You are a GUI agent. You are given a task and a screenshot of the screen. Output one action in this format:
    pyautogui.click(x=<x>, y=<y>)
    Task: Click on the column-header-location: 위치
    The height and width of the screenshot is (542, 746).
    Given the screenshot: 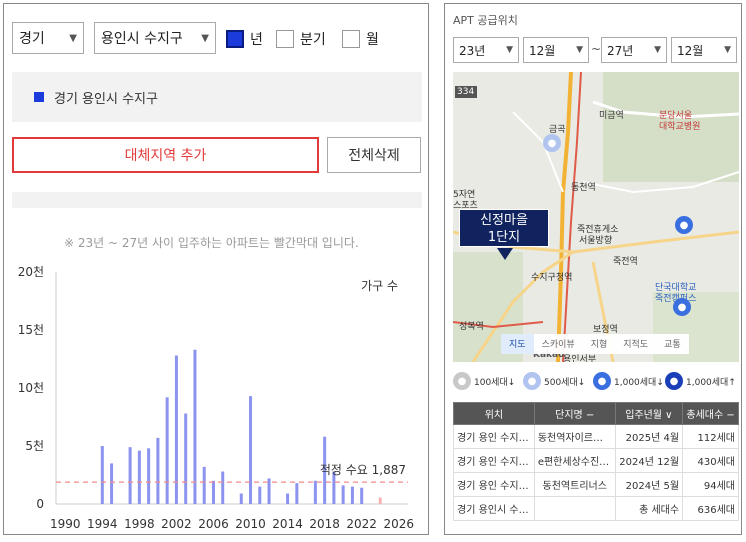 What is the action you would take?
    pyautogui.click(x=494, y=413)
    